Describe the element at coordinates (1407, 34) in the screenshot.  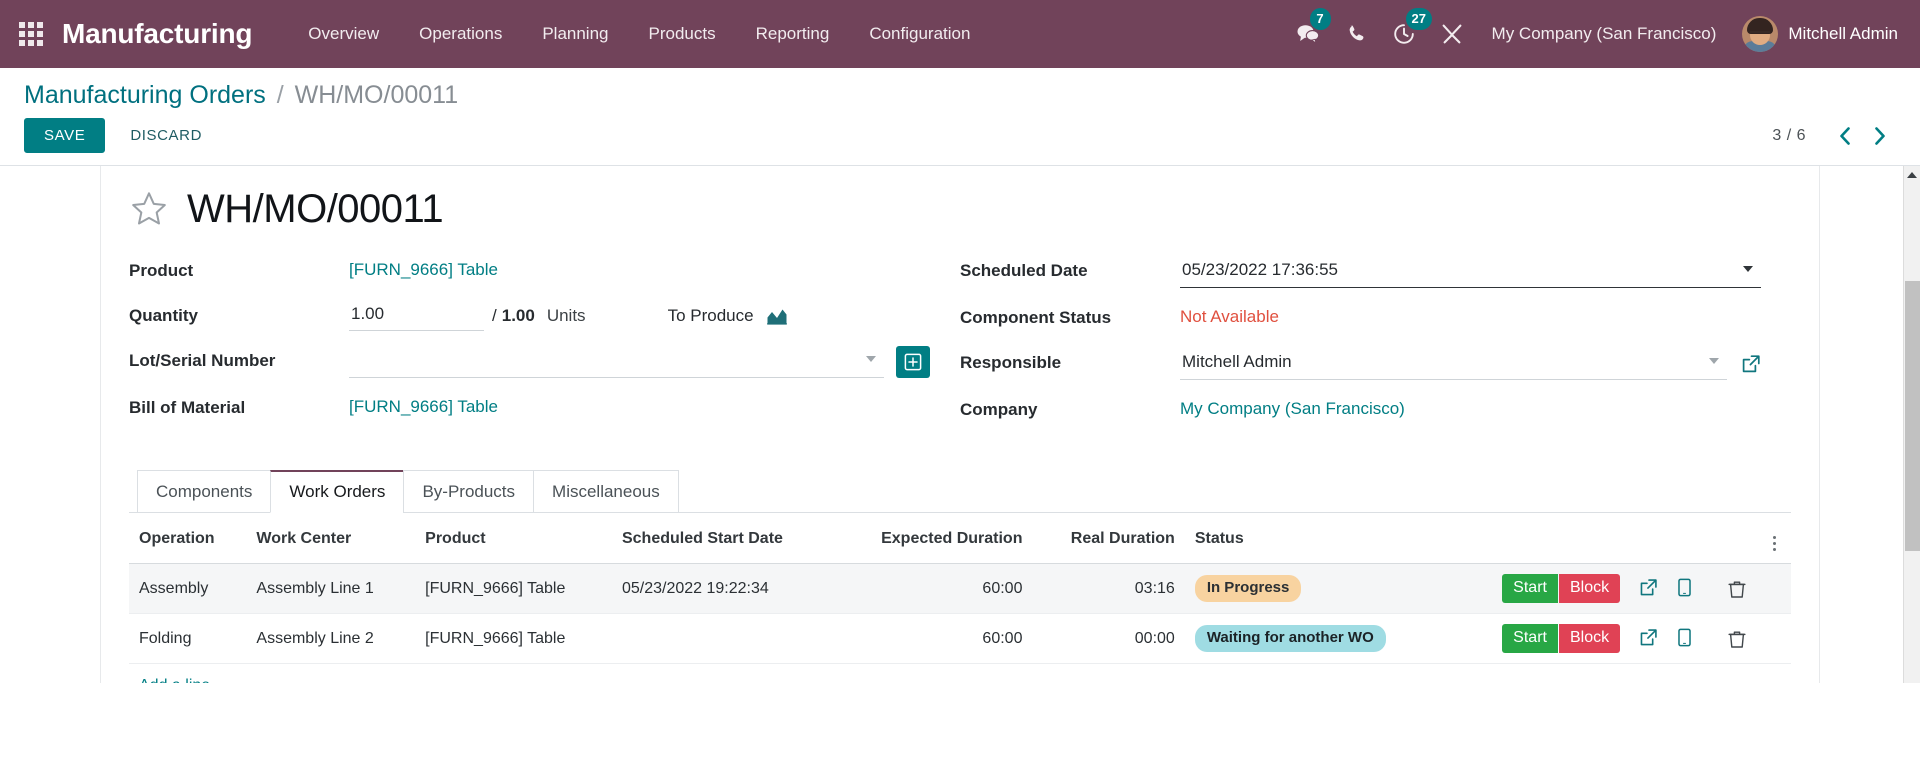
I see `activities-button: 27` at that location.